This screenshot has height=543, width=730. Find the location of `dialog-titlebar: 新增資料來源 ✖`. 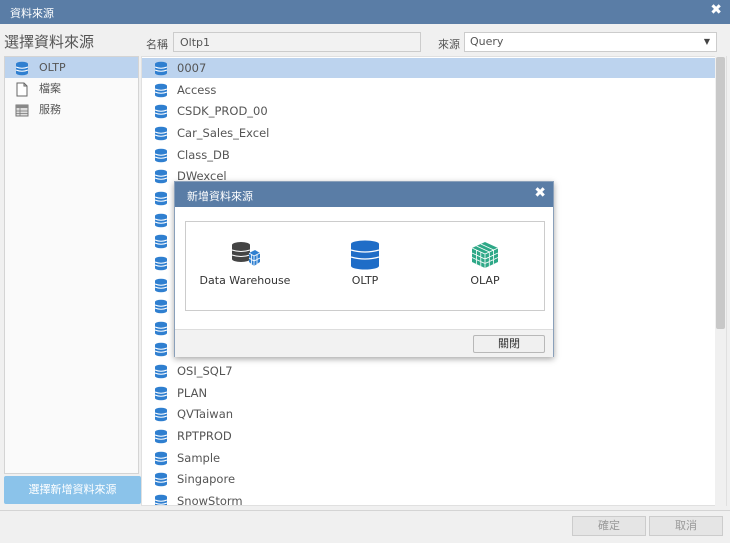

dialog-titlebar: 新增資料來源 ✖ is located at coordinates (364, 194).